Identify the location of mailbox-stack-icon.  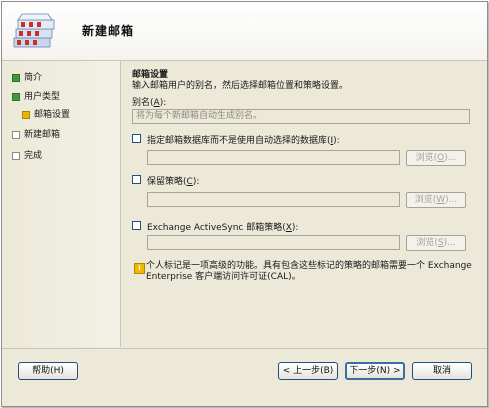
(34, 30).